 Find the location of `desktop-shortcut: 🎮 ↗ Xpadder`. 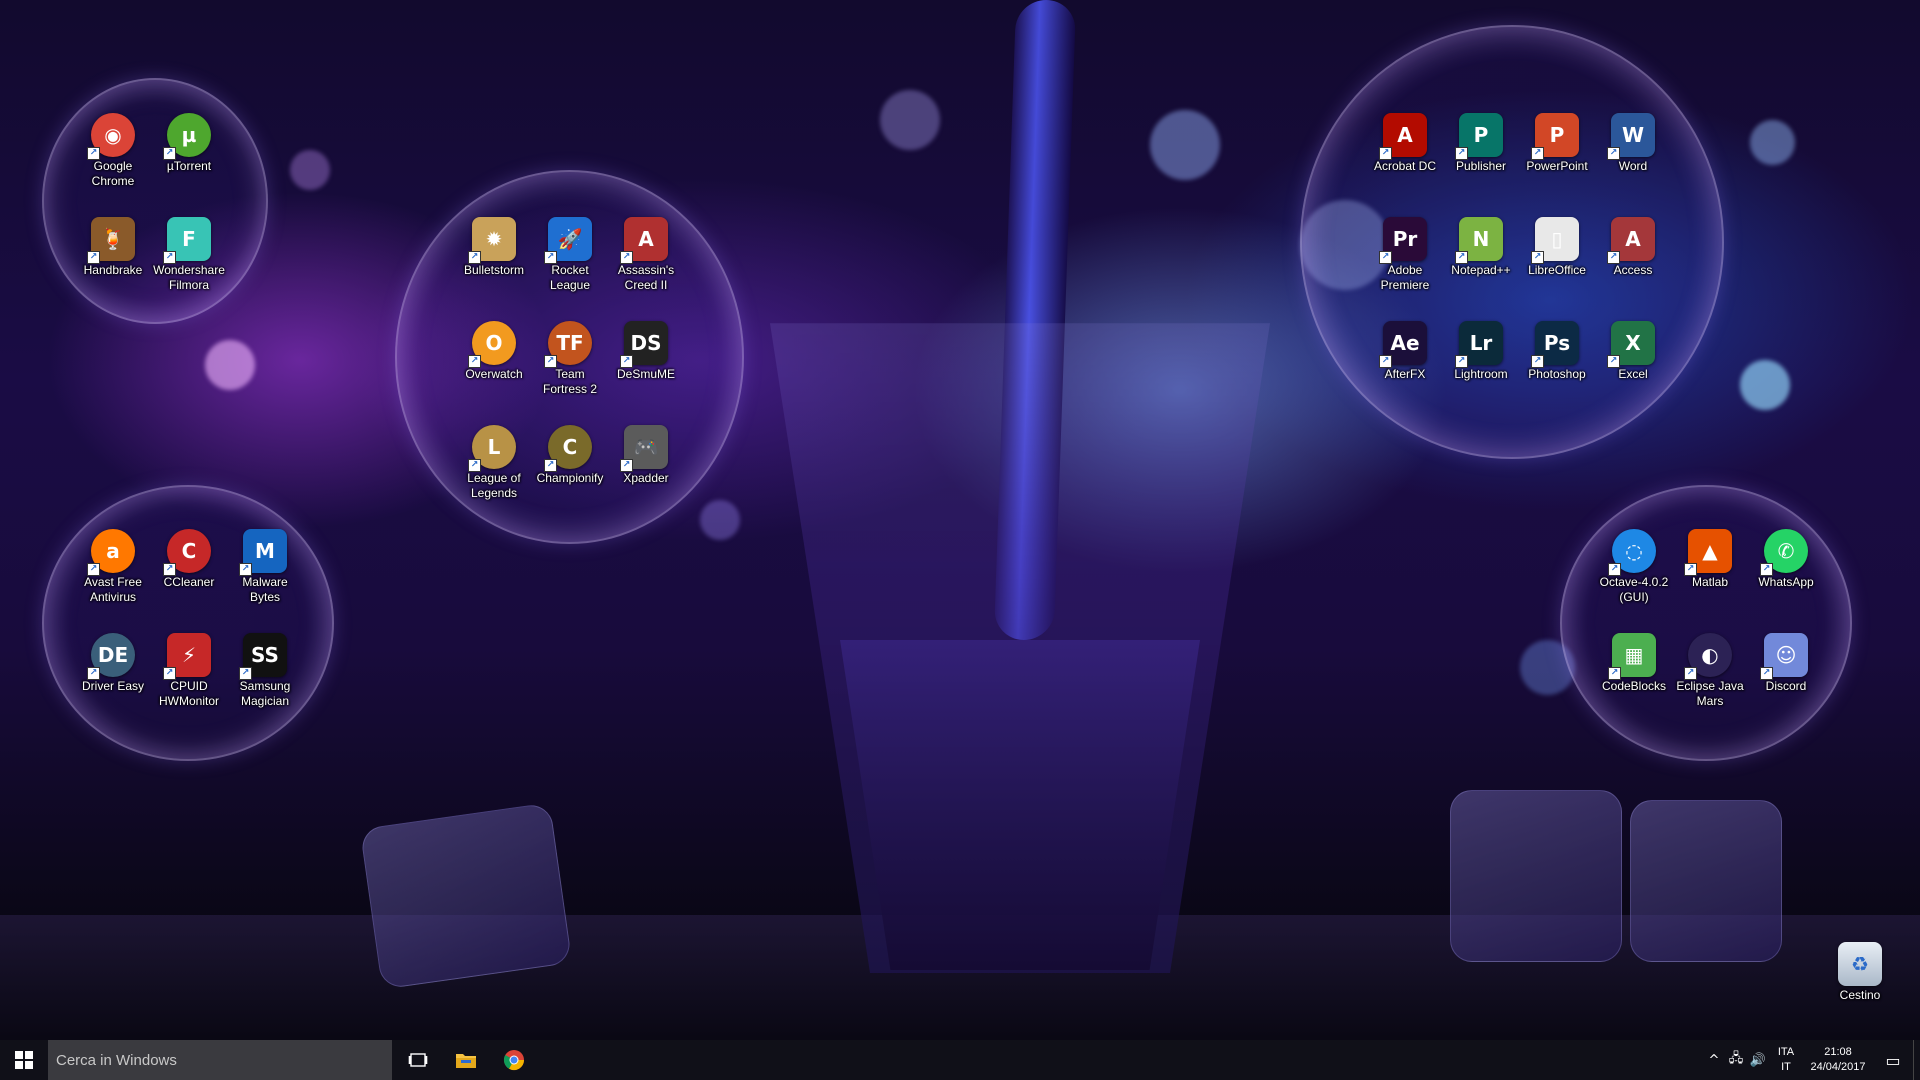

desktop-shortcut: 🎮 ↗ Xpadder is located at coordinates (646, 455).